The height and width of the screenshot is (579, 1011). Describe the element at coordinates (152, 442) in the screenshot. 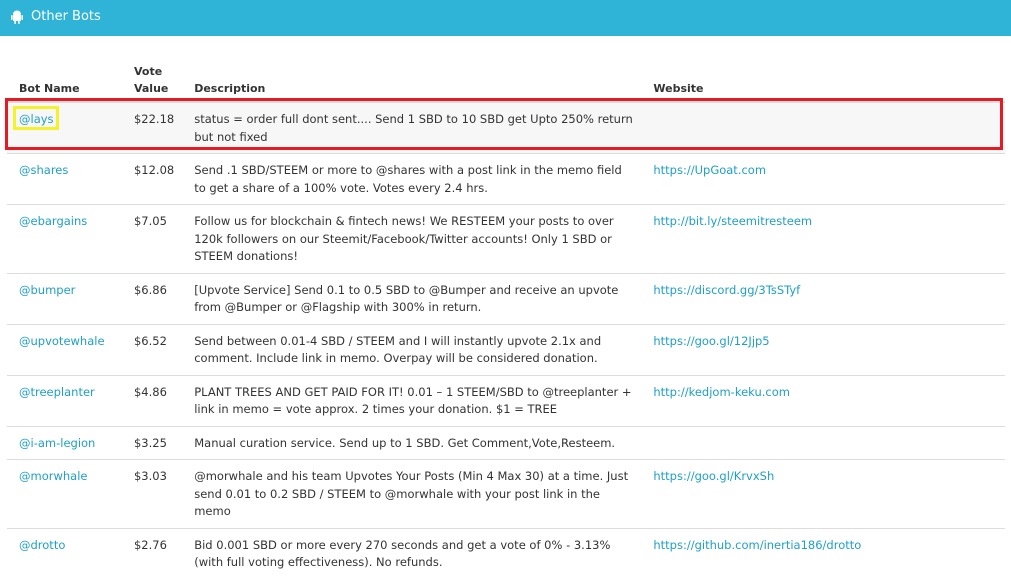

I see `vote-value: $3.25` at that location.